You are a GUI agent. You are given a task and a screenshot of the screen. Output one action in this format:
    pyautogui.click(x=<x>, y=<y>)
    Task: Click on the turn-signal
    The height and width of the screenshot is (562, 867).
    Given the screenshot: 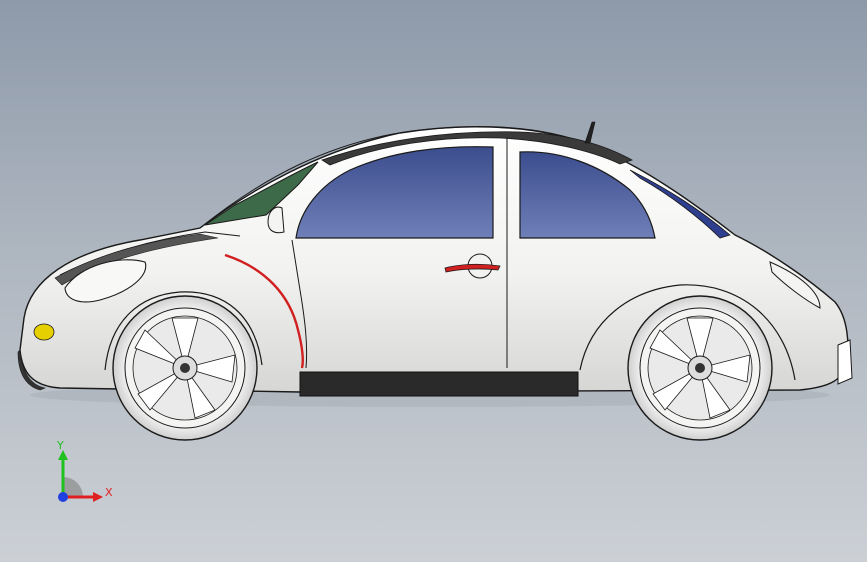 What is the action you would take?
    pyautogui.click(x=44, y=332)
    